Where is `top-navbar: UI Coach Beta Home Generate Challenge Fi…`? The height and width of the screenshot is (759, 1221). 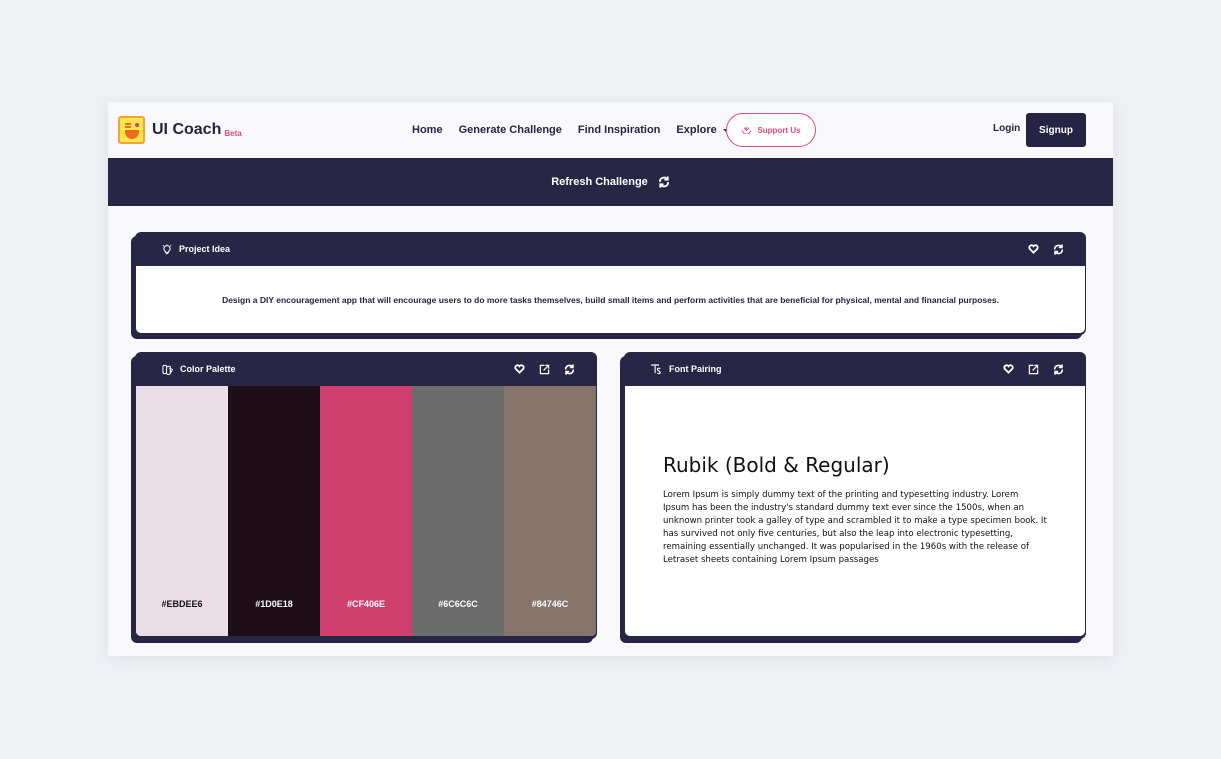 top-navbar: UI Coach Beta Home Generate Challenge Fi… is located at coordinates (610, 130).